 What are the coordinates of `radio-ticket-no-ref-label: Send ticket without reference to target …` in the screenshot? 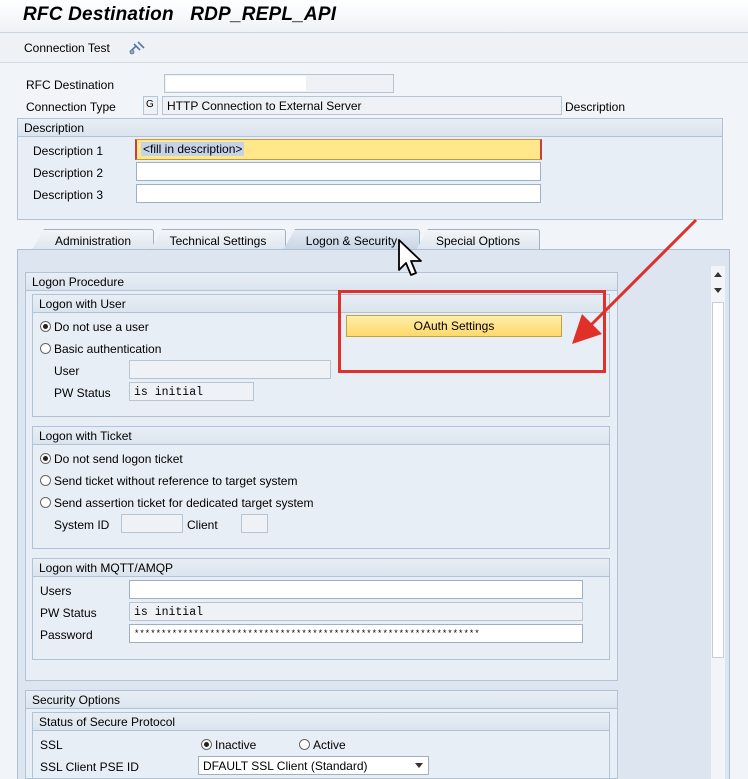 It's located at (176, 481).